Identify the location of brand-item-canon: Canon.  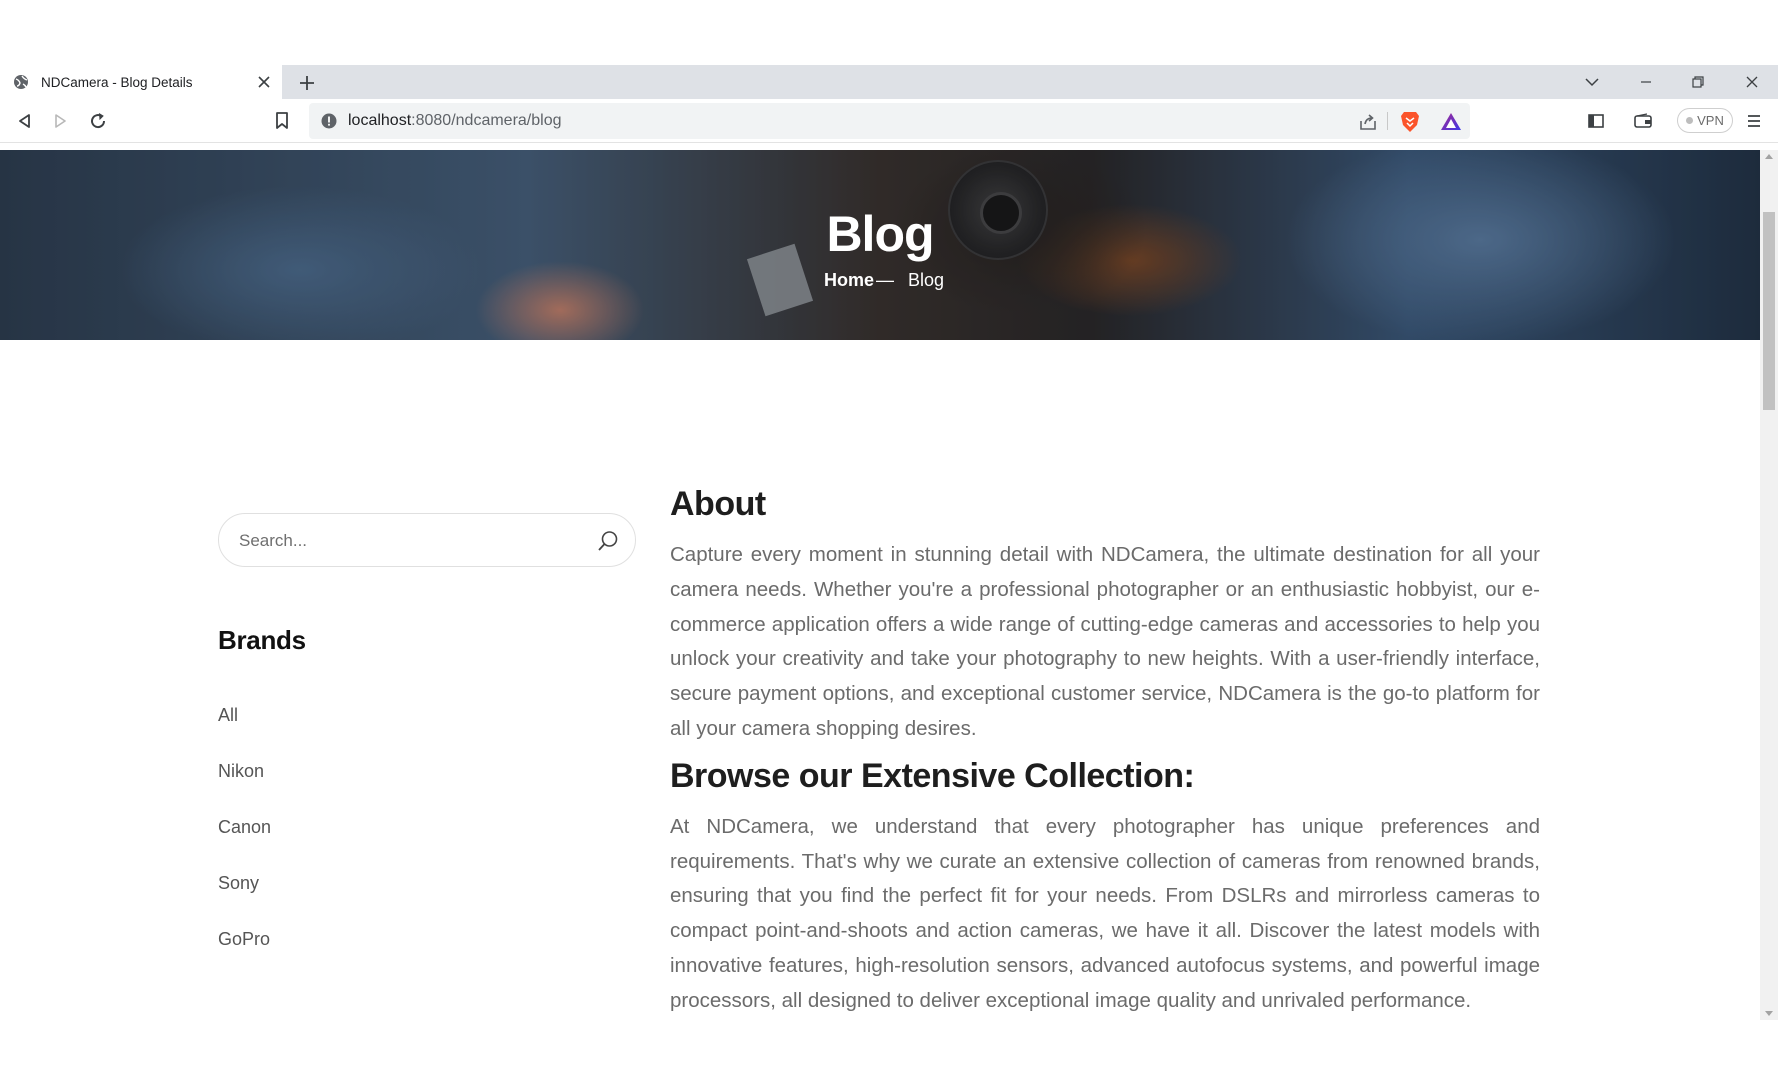
(244, 845).